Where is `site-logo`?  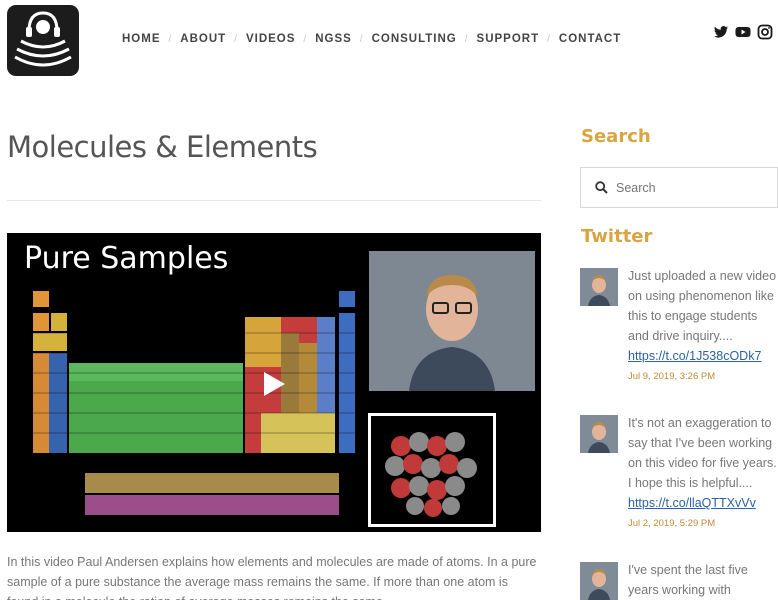 site-logo is located at coordinates (43, 40).